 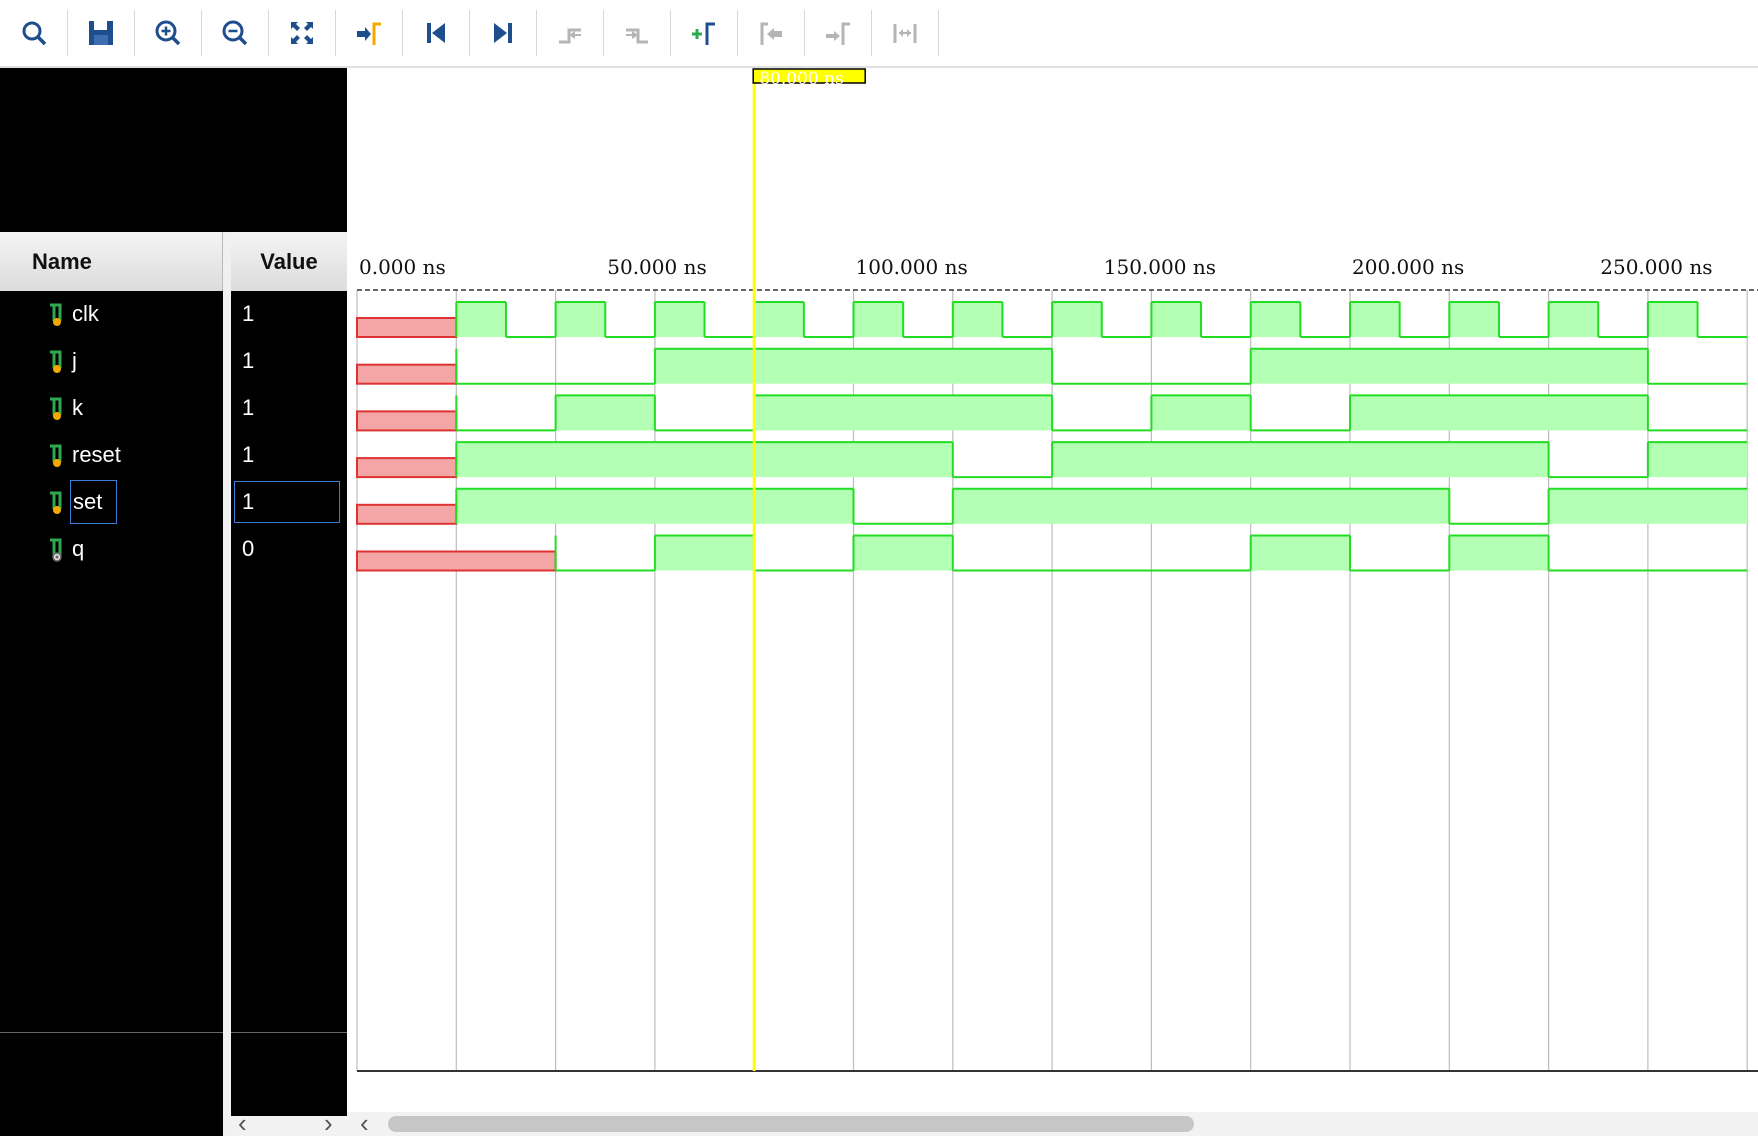 I want to click on signal-value-j: 1, so click(x=248, y=361).